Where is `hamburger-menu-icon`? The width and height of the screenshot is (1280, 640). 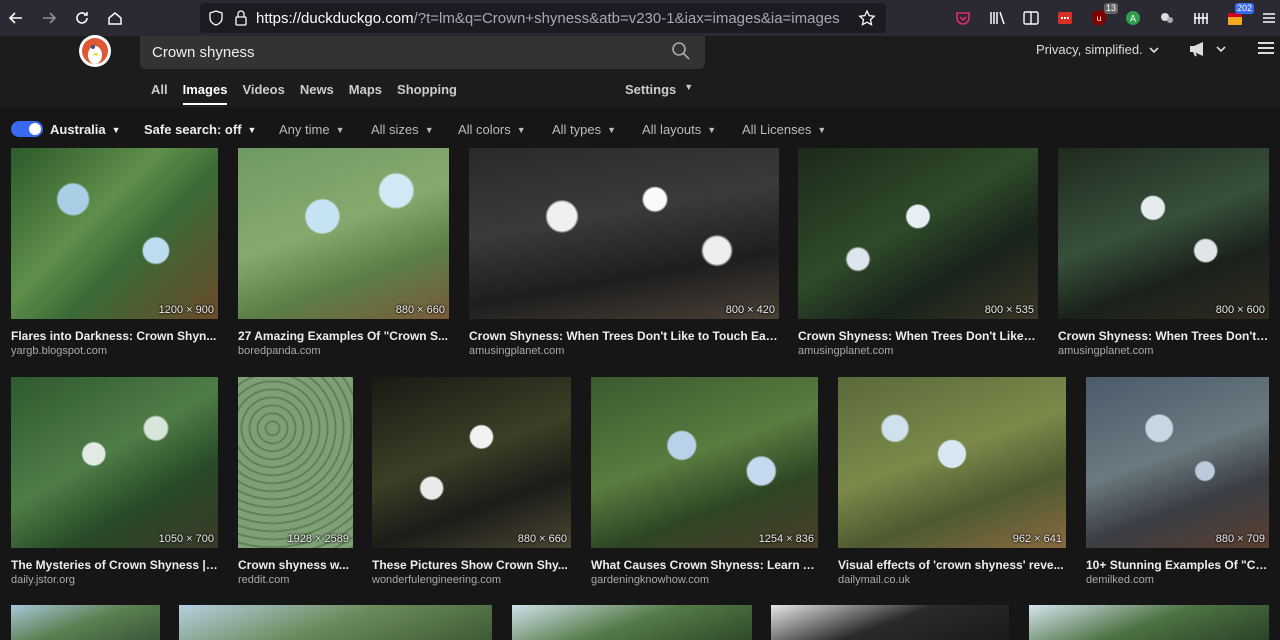
hamburger-menu-icon is located at coordinates (1266, 50).